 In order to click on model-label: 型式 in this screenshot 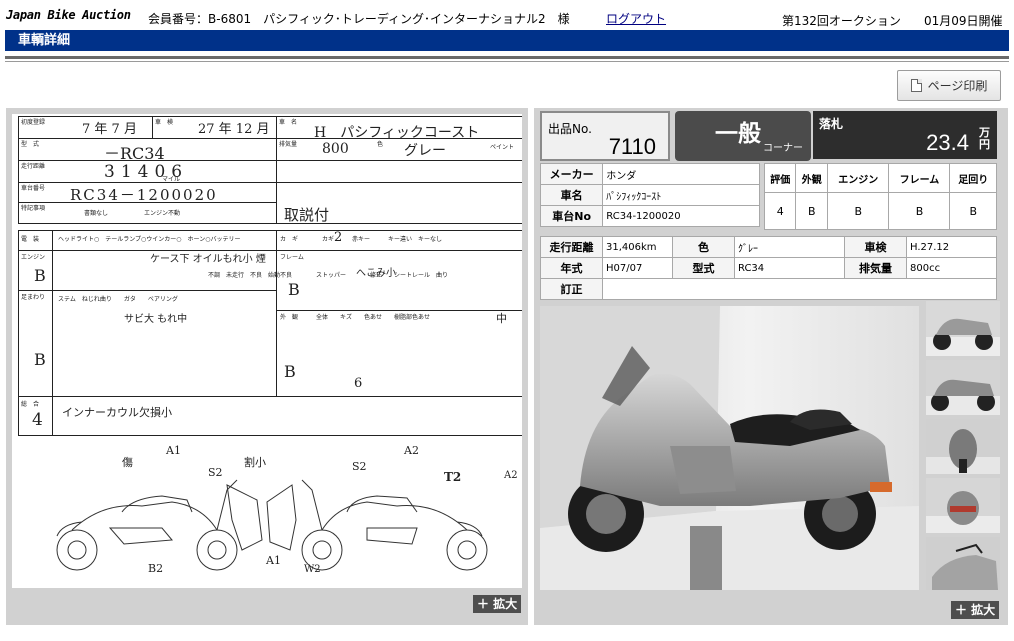, I will do `click(703, 268)`.